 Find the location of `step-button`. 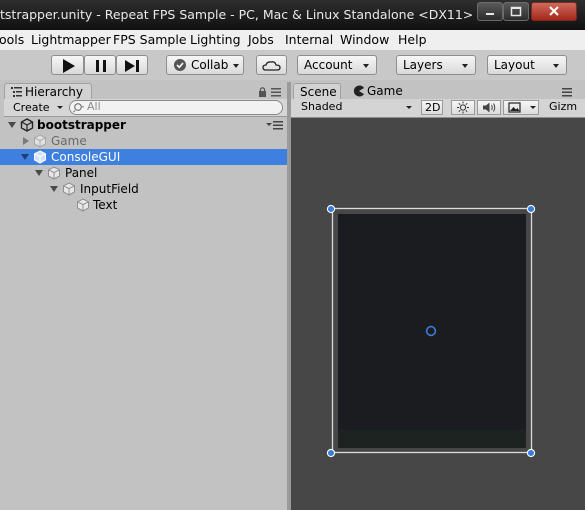

step-button is located at coordinates (132, 65).